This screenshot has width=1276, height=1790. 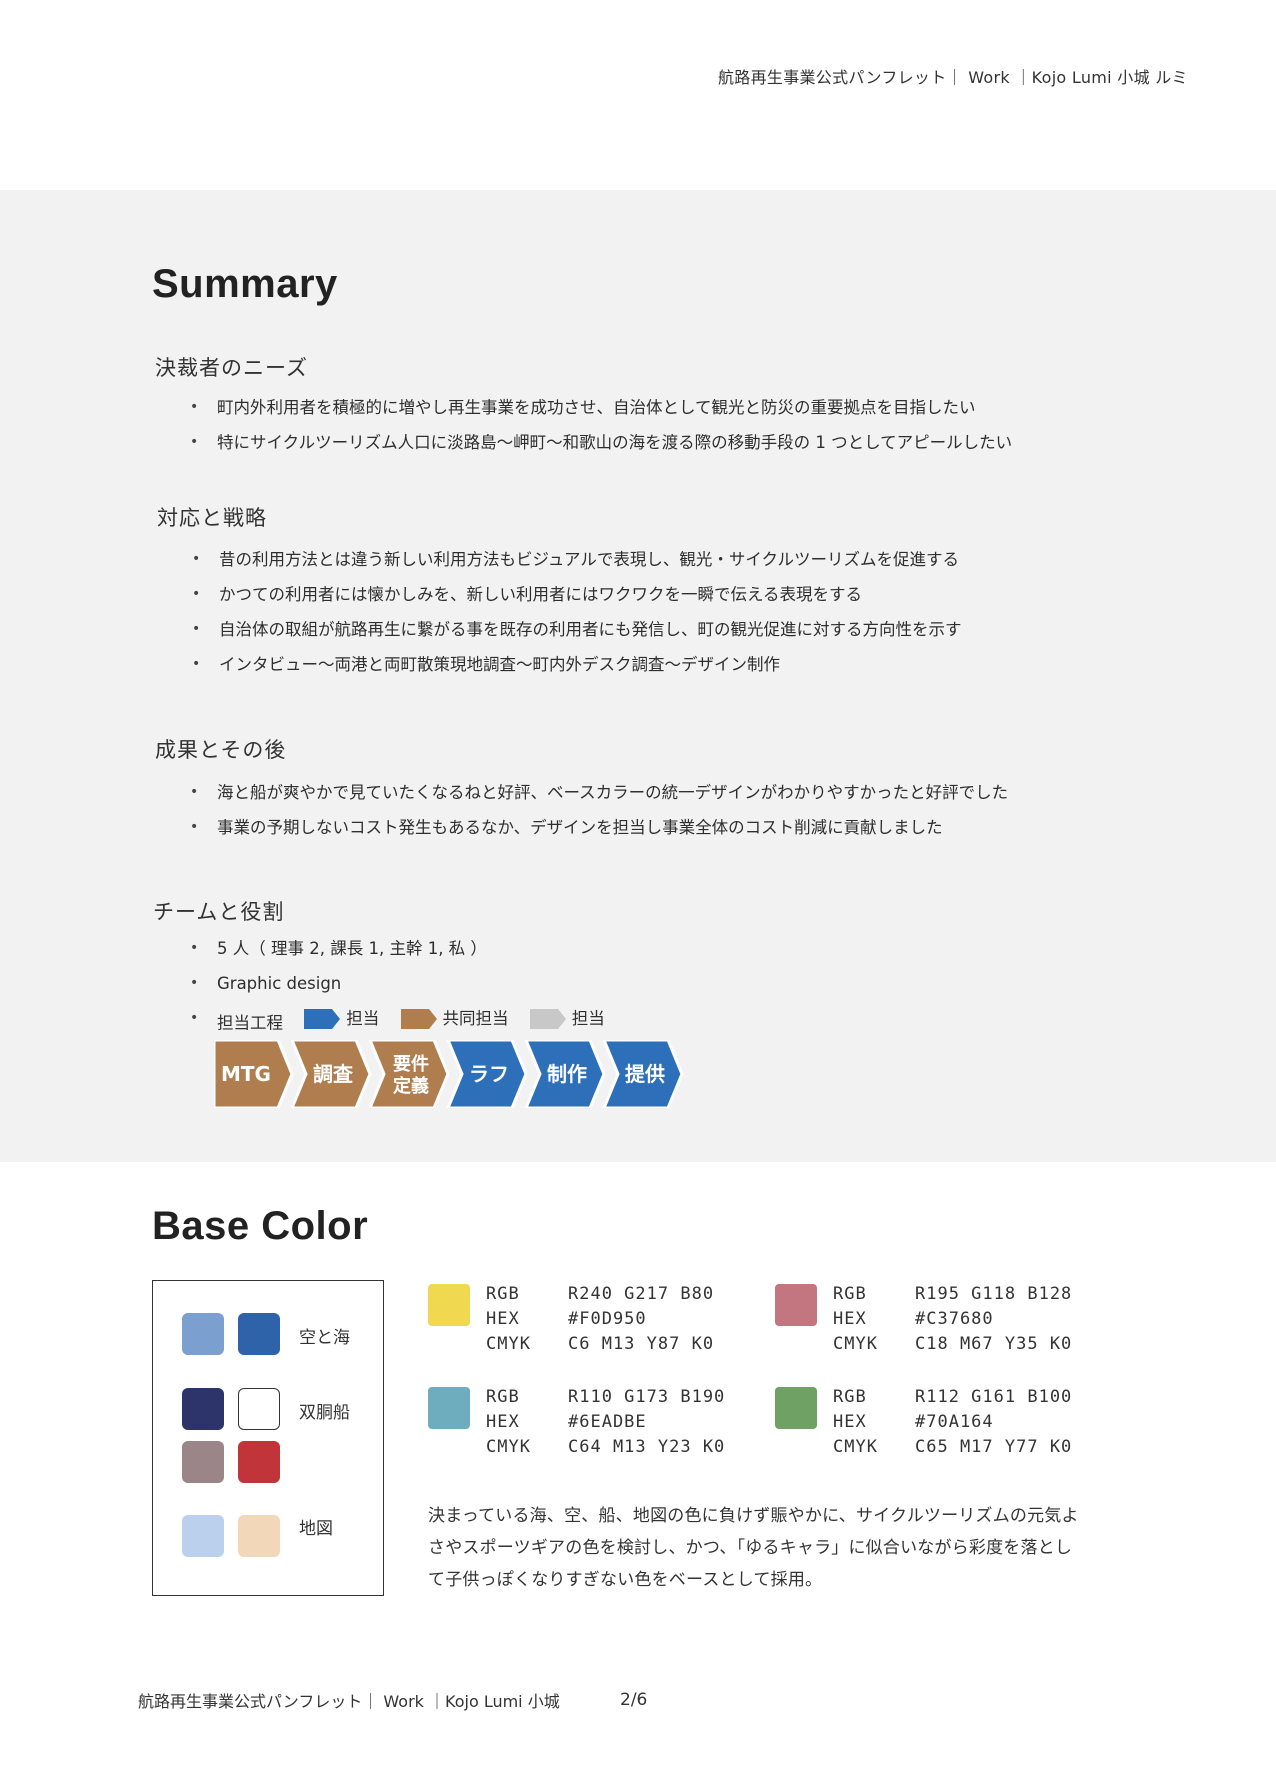 I want to click on rgb-value: R240 G217 B80, so click(x=641, y=1294).